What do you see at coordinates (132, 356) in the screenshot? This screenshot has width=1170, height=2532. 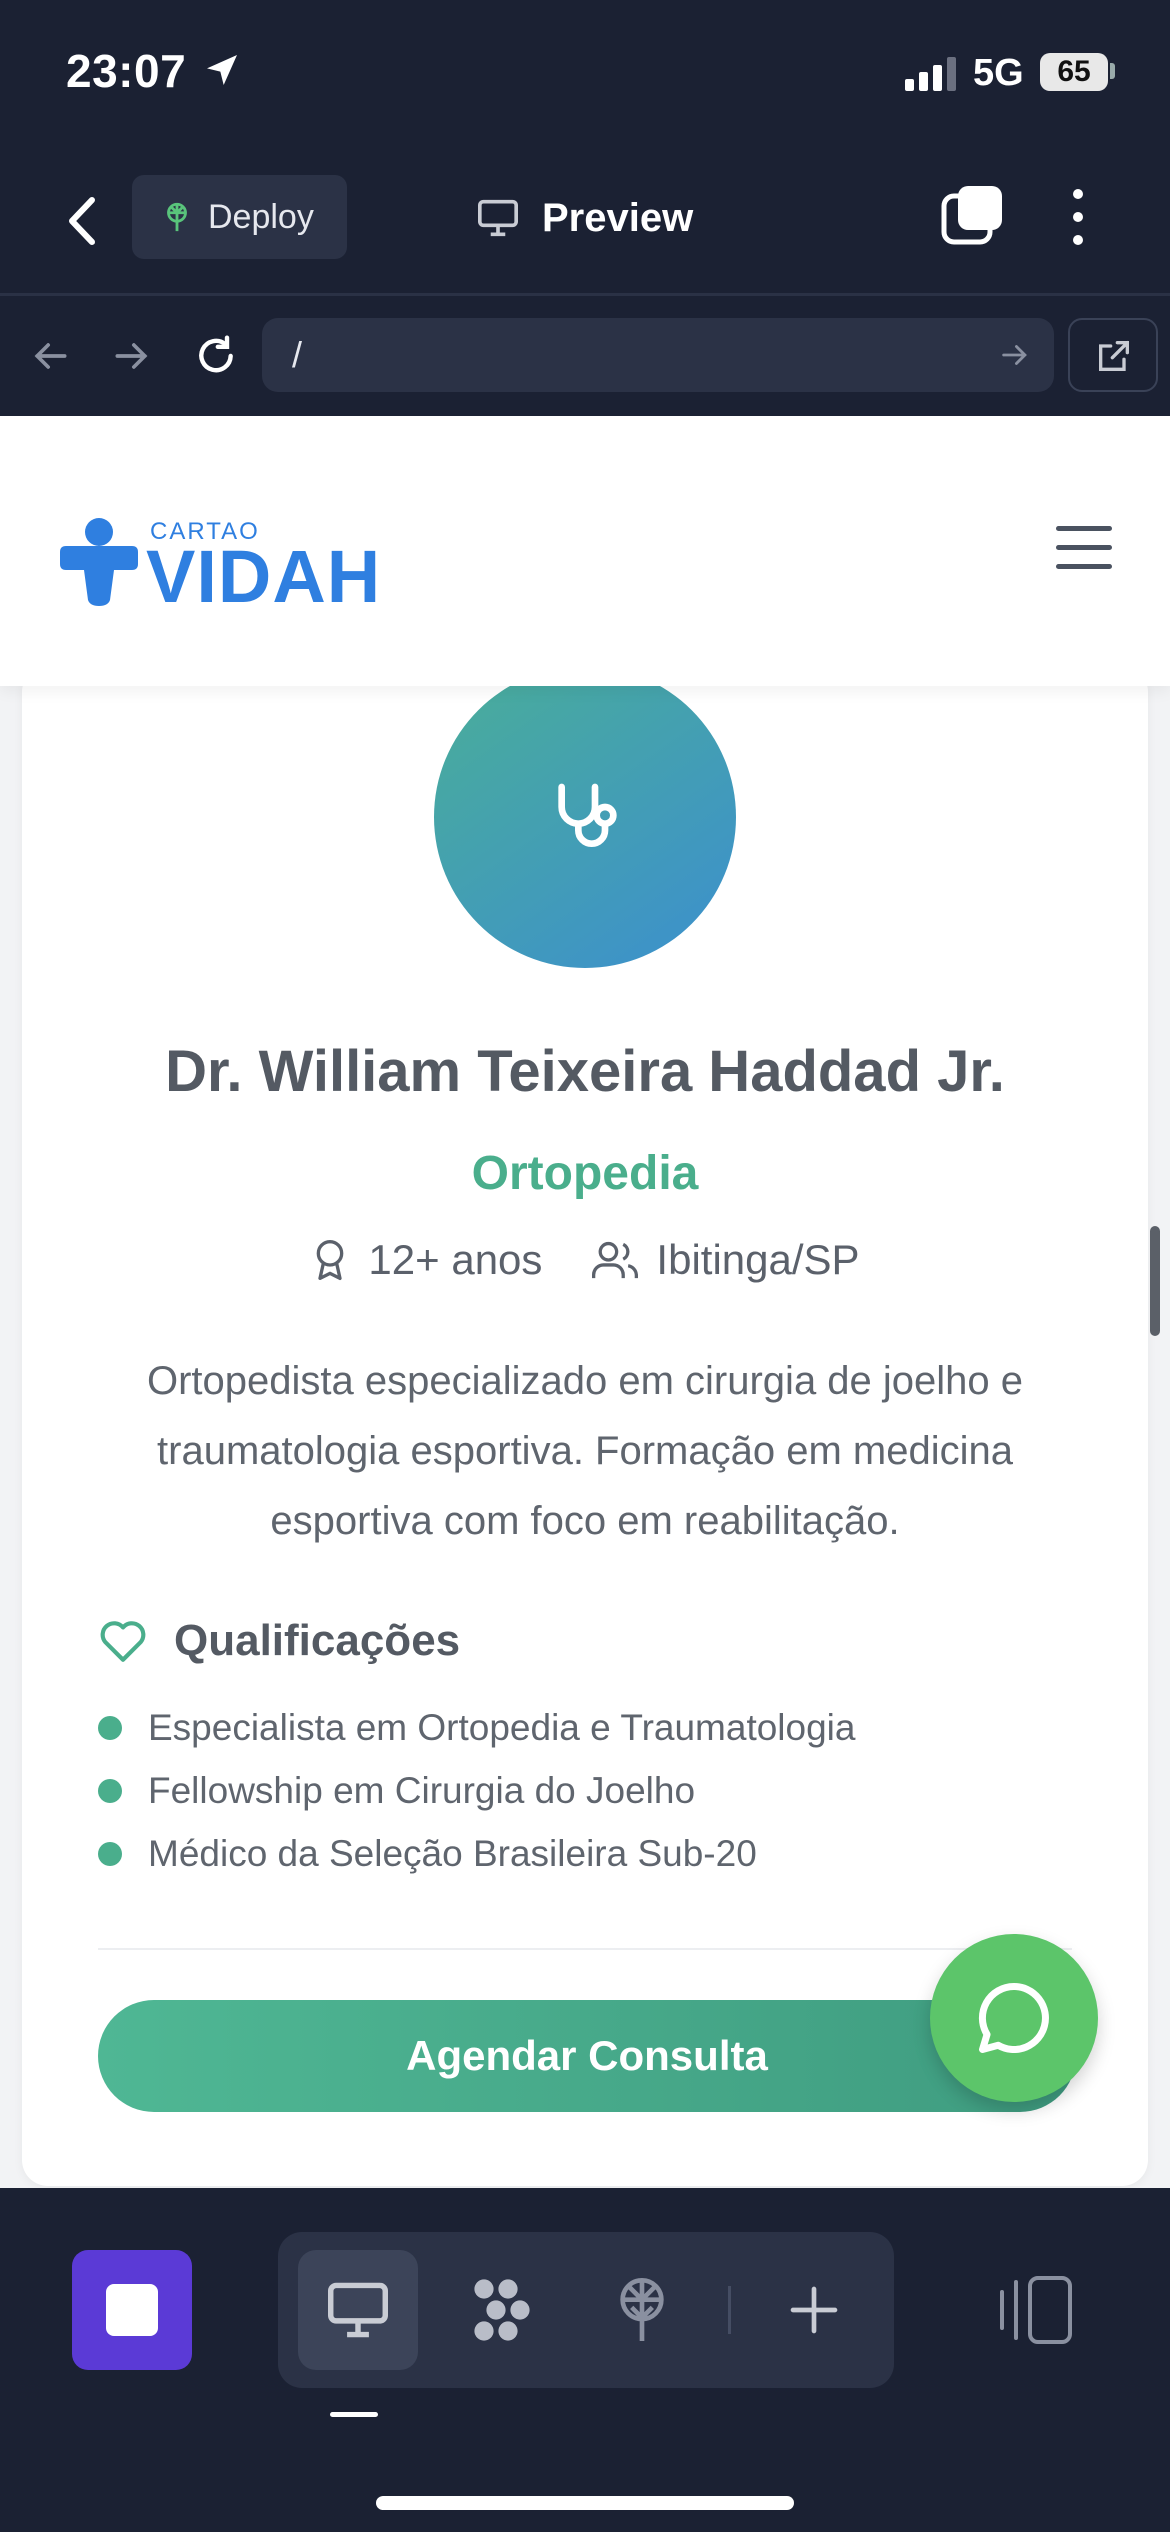 I see `nav-forward-icon` at bounding box center [132, 356].